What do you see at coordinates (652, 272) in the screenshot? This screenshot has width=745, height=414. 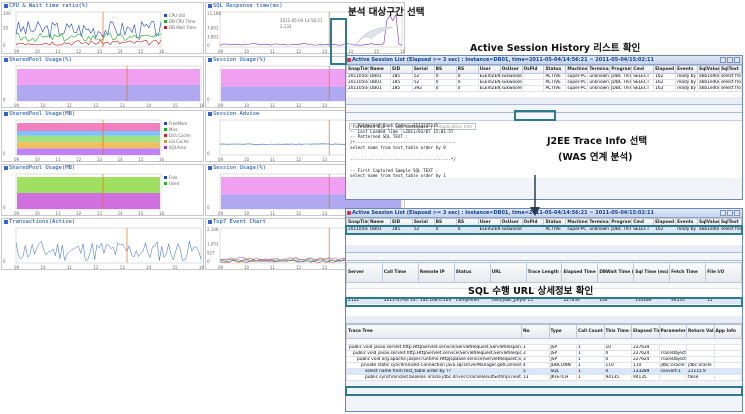 I see `column-header: Sql Time (ms)` at bounding box center [652, 272].